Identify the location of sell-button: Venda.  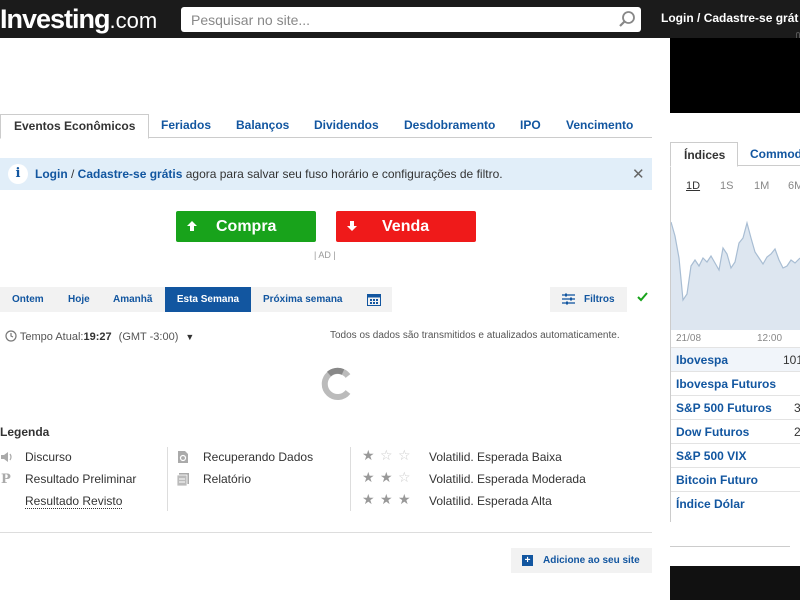
(406, 226).